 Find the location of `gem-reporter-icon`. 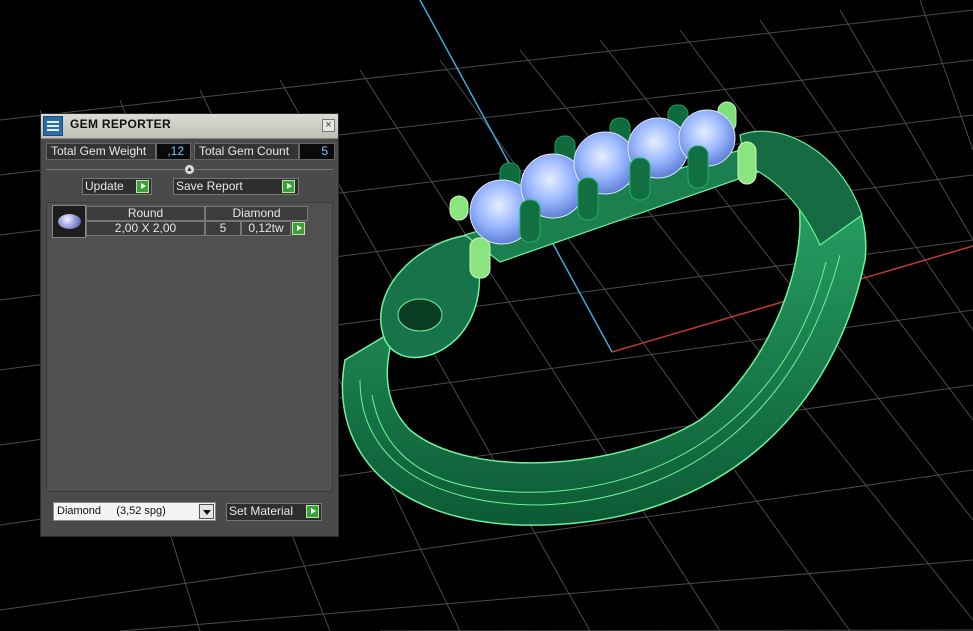

gem-reporter-icon is located at coordinates (53, 126).